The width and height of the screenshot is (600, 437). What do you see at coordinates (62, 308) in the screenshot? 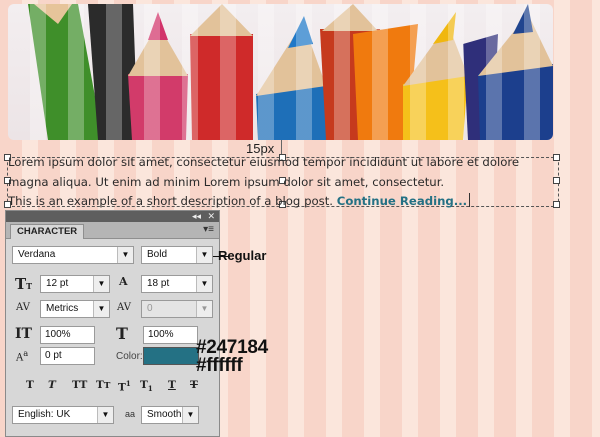
I see `kerning-value: Metrics` at bounding box center [62, 308].